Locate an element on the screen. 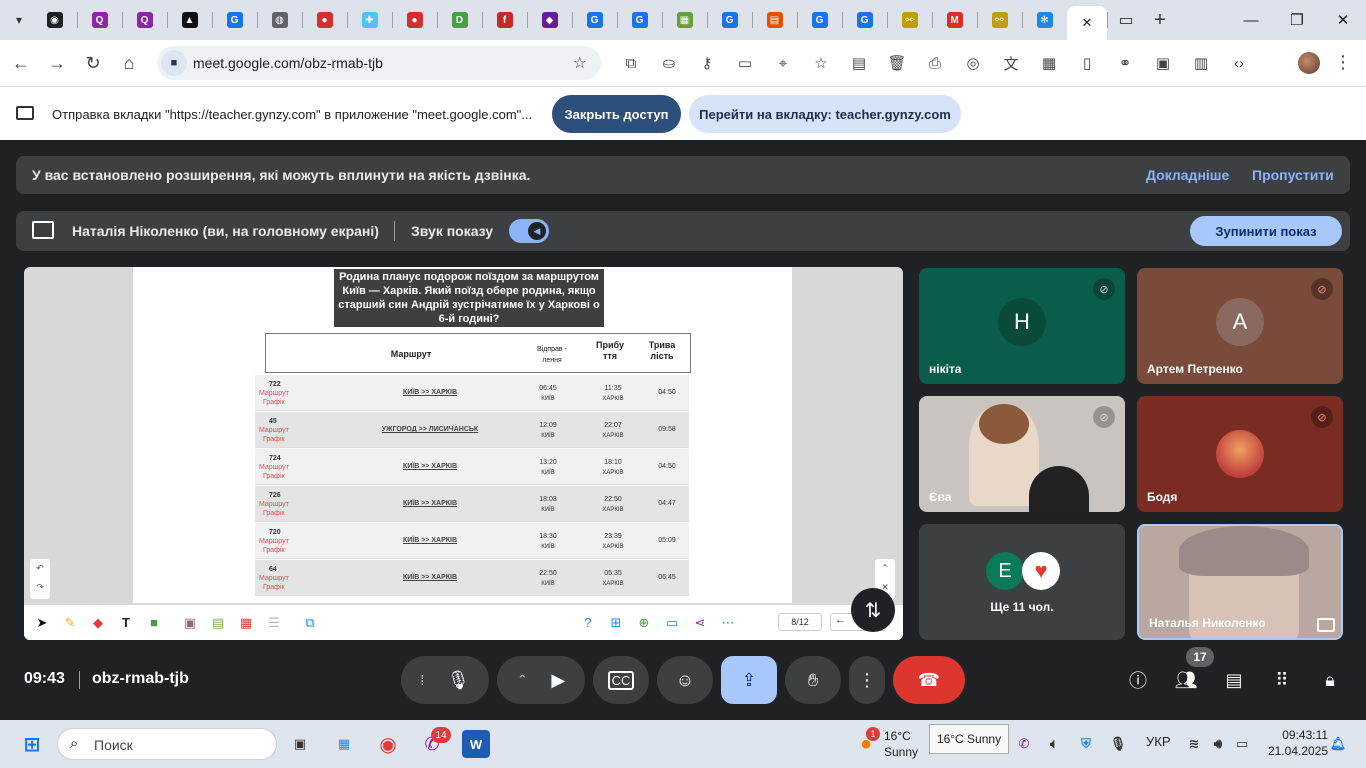  share-icon: ⋖ is located at coordinates (700, 622).